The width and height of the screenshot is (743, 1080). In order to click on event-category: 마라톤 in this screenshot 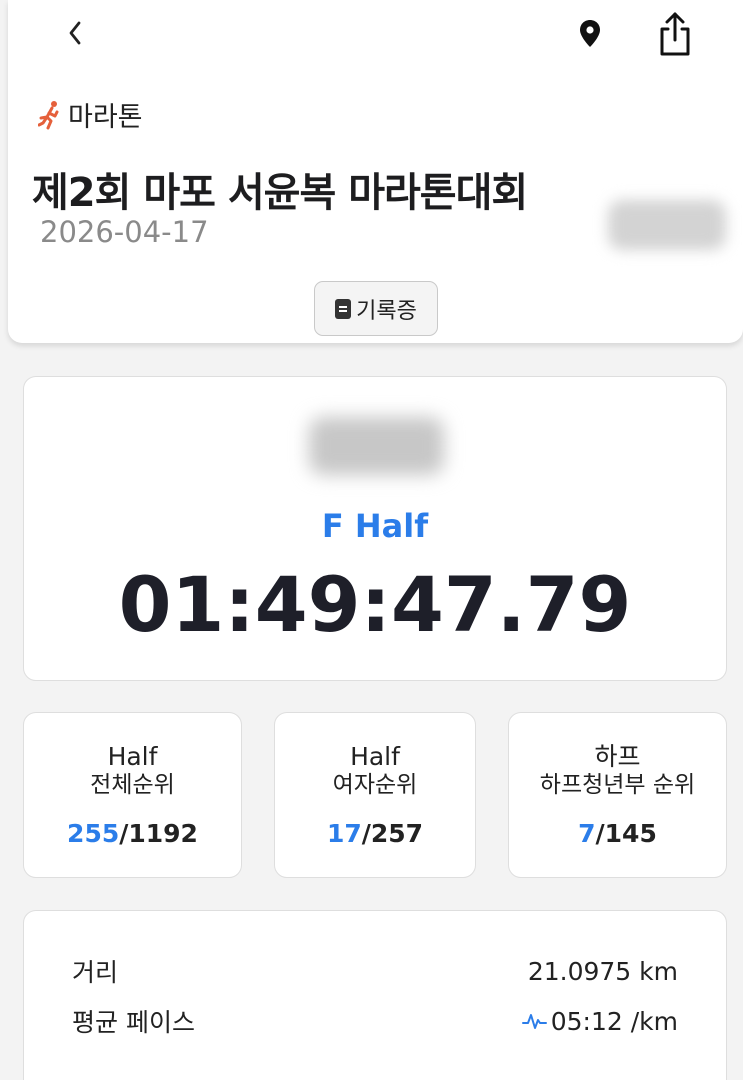, I will do `click(90, 114)`.